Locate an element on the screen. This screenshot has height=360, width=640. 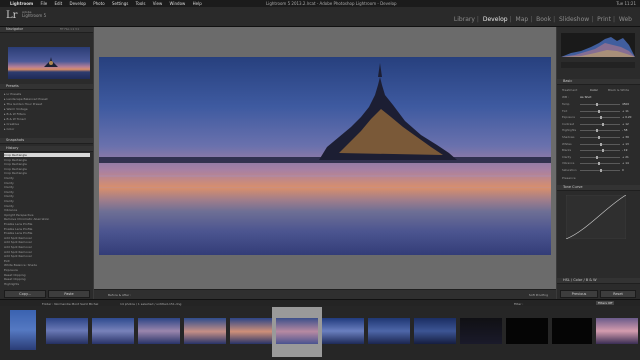
tool-strip is located at coordinates (598, 65).